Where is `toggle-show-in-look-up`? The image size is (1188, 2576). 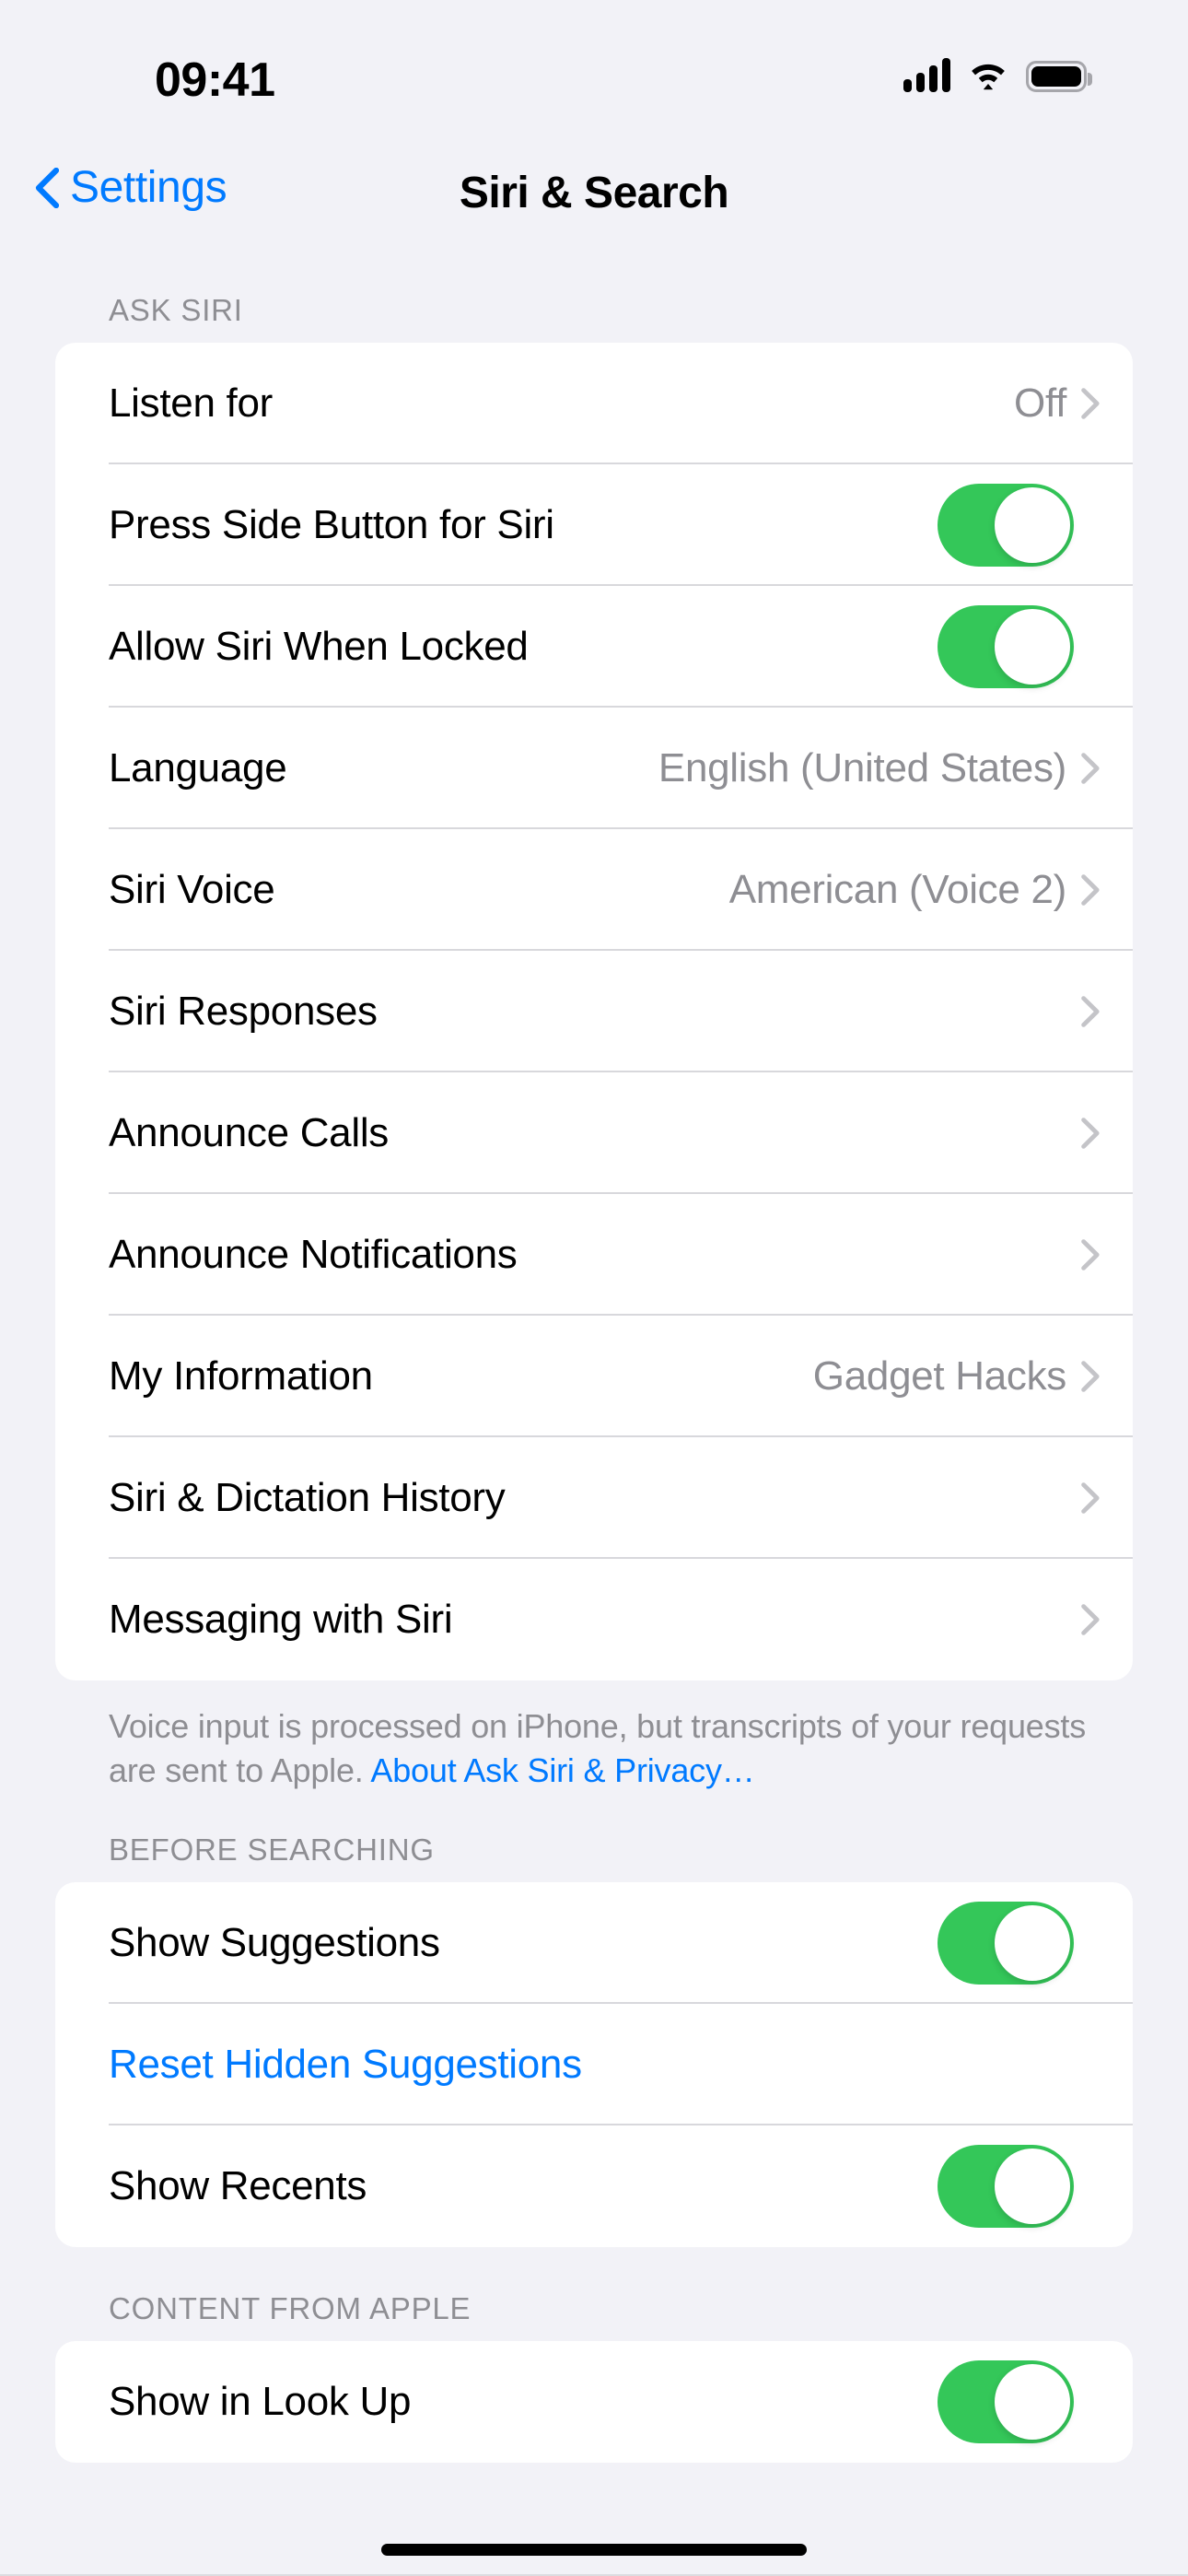 toggle-show-in-look-up is located at coordinates (1006, 2402).